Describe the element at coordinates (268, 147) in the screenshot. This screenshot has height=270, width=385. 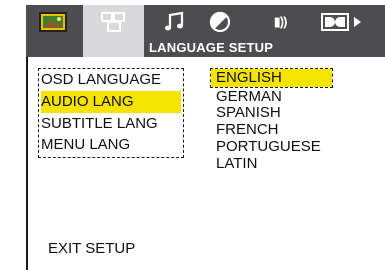
I see `option-portuguese: PORTUGUESE` at that location.